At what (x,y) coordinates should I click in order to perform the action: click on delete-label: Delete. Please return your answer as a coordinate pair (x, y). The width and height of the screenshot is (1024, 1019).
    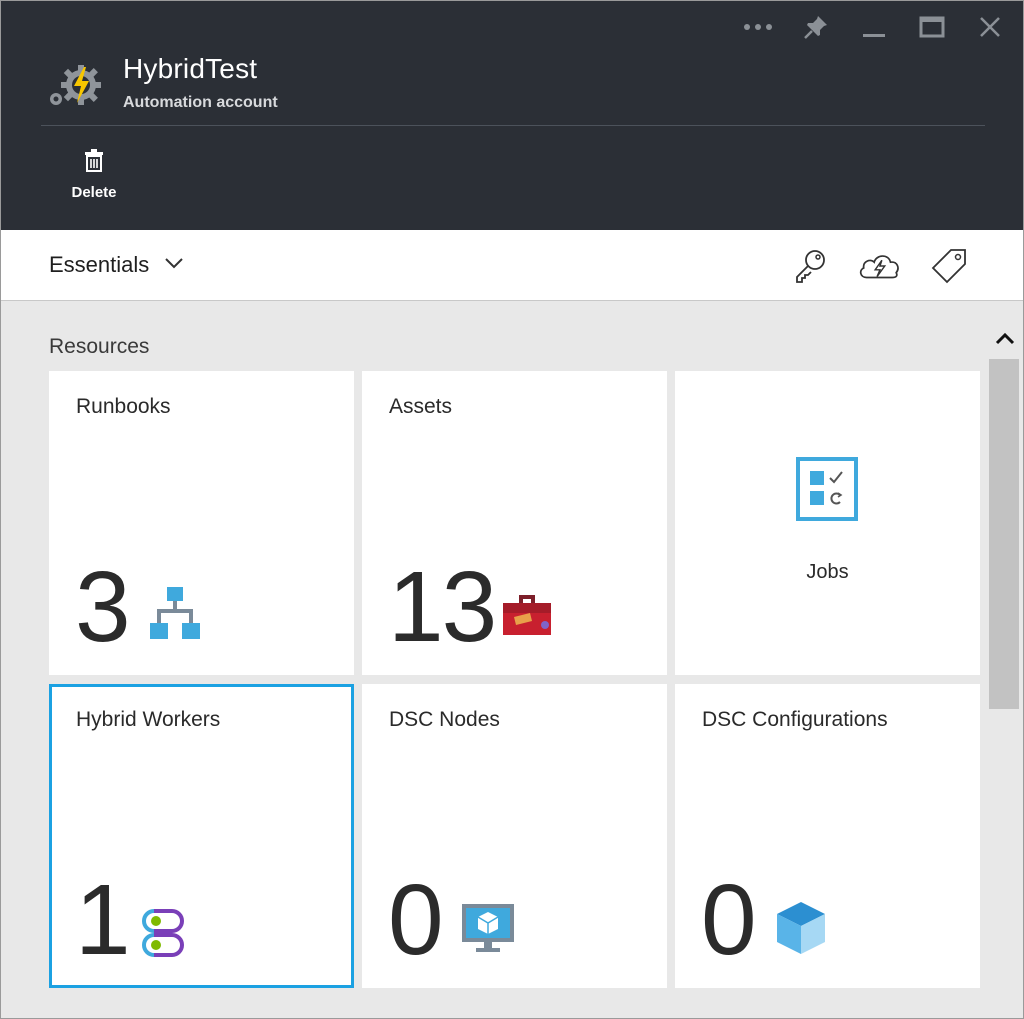
    Looking at the image, I should click on (94, 192).